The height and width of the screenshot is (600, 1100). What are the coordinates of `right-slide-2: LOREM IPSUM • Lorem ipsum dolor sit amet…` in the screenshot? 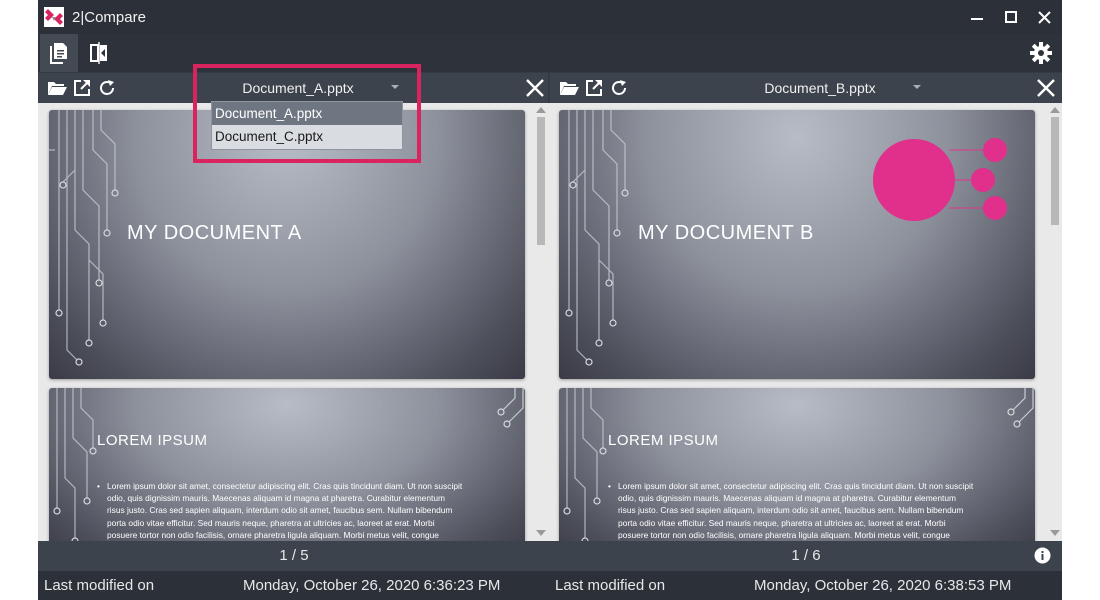 It's located at (797, 464).